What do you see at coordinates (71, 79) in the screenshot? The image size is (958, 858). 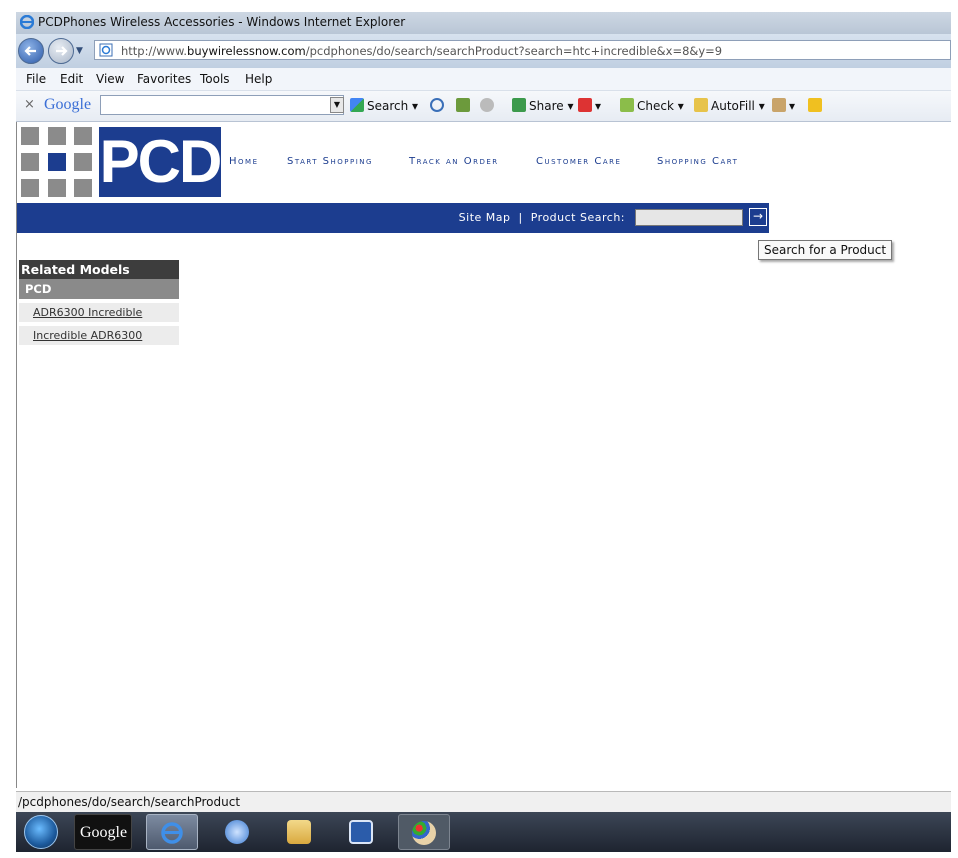 I see `menu-edit: Edit` at bounding box center [71, 79].